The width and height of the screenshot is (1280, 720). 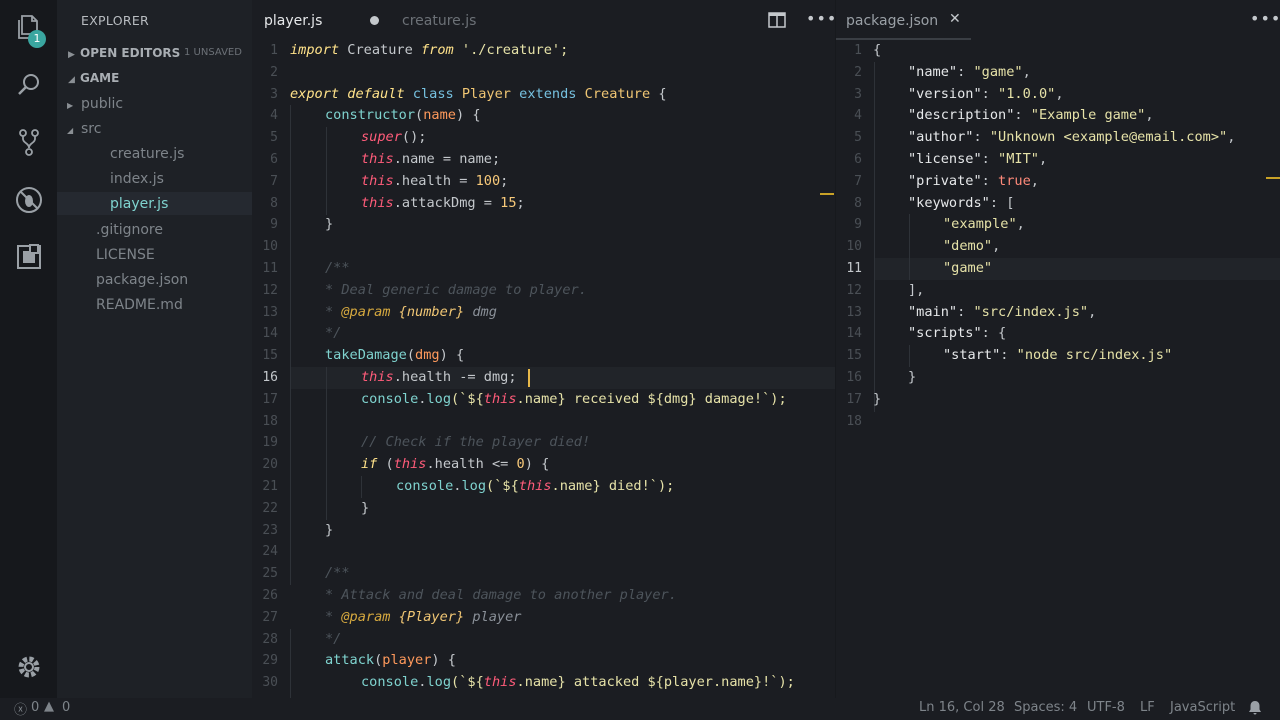 I want to click on tab-player-js: player.js, so click(x=293, y=21).